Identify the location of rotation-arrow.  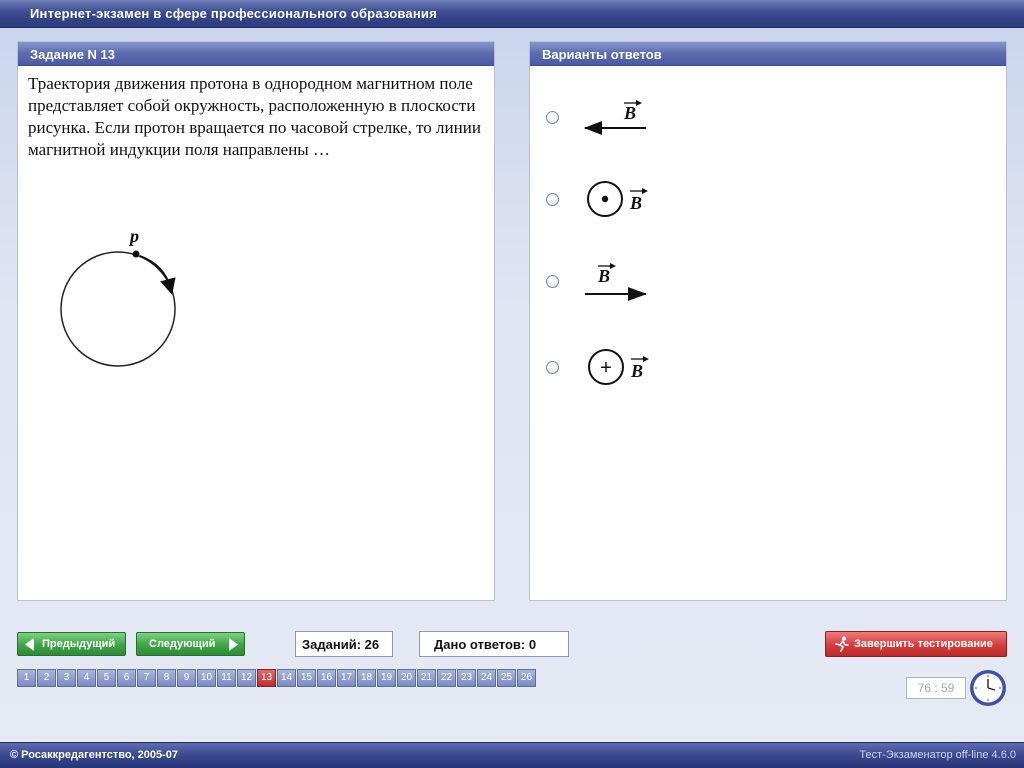
(157, 275).